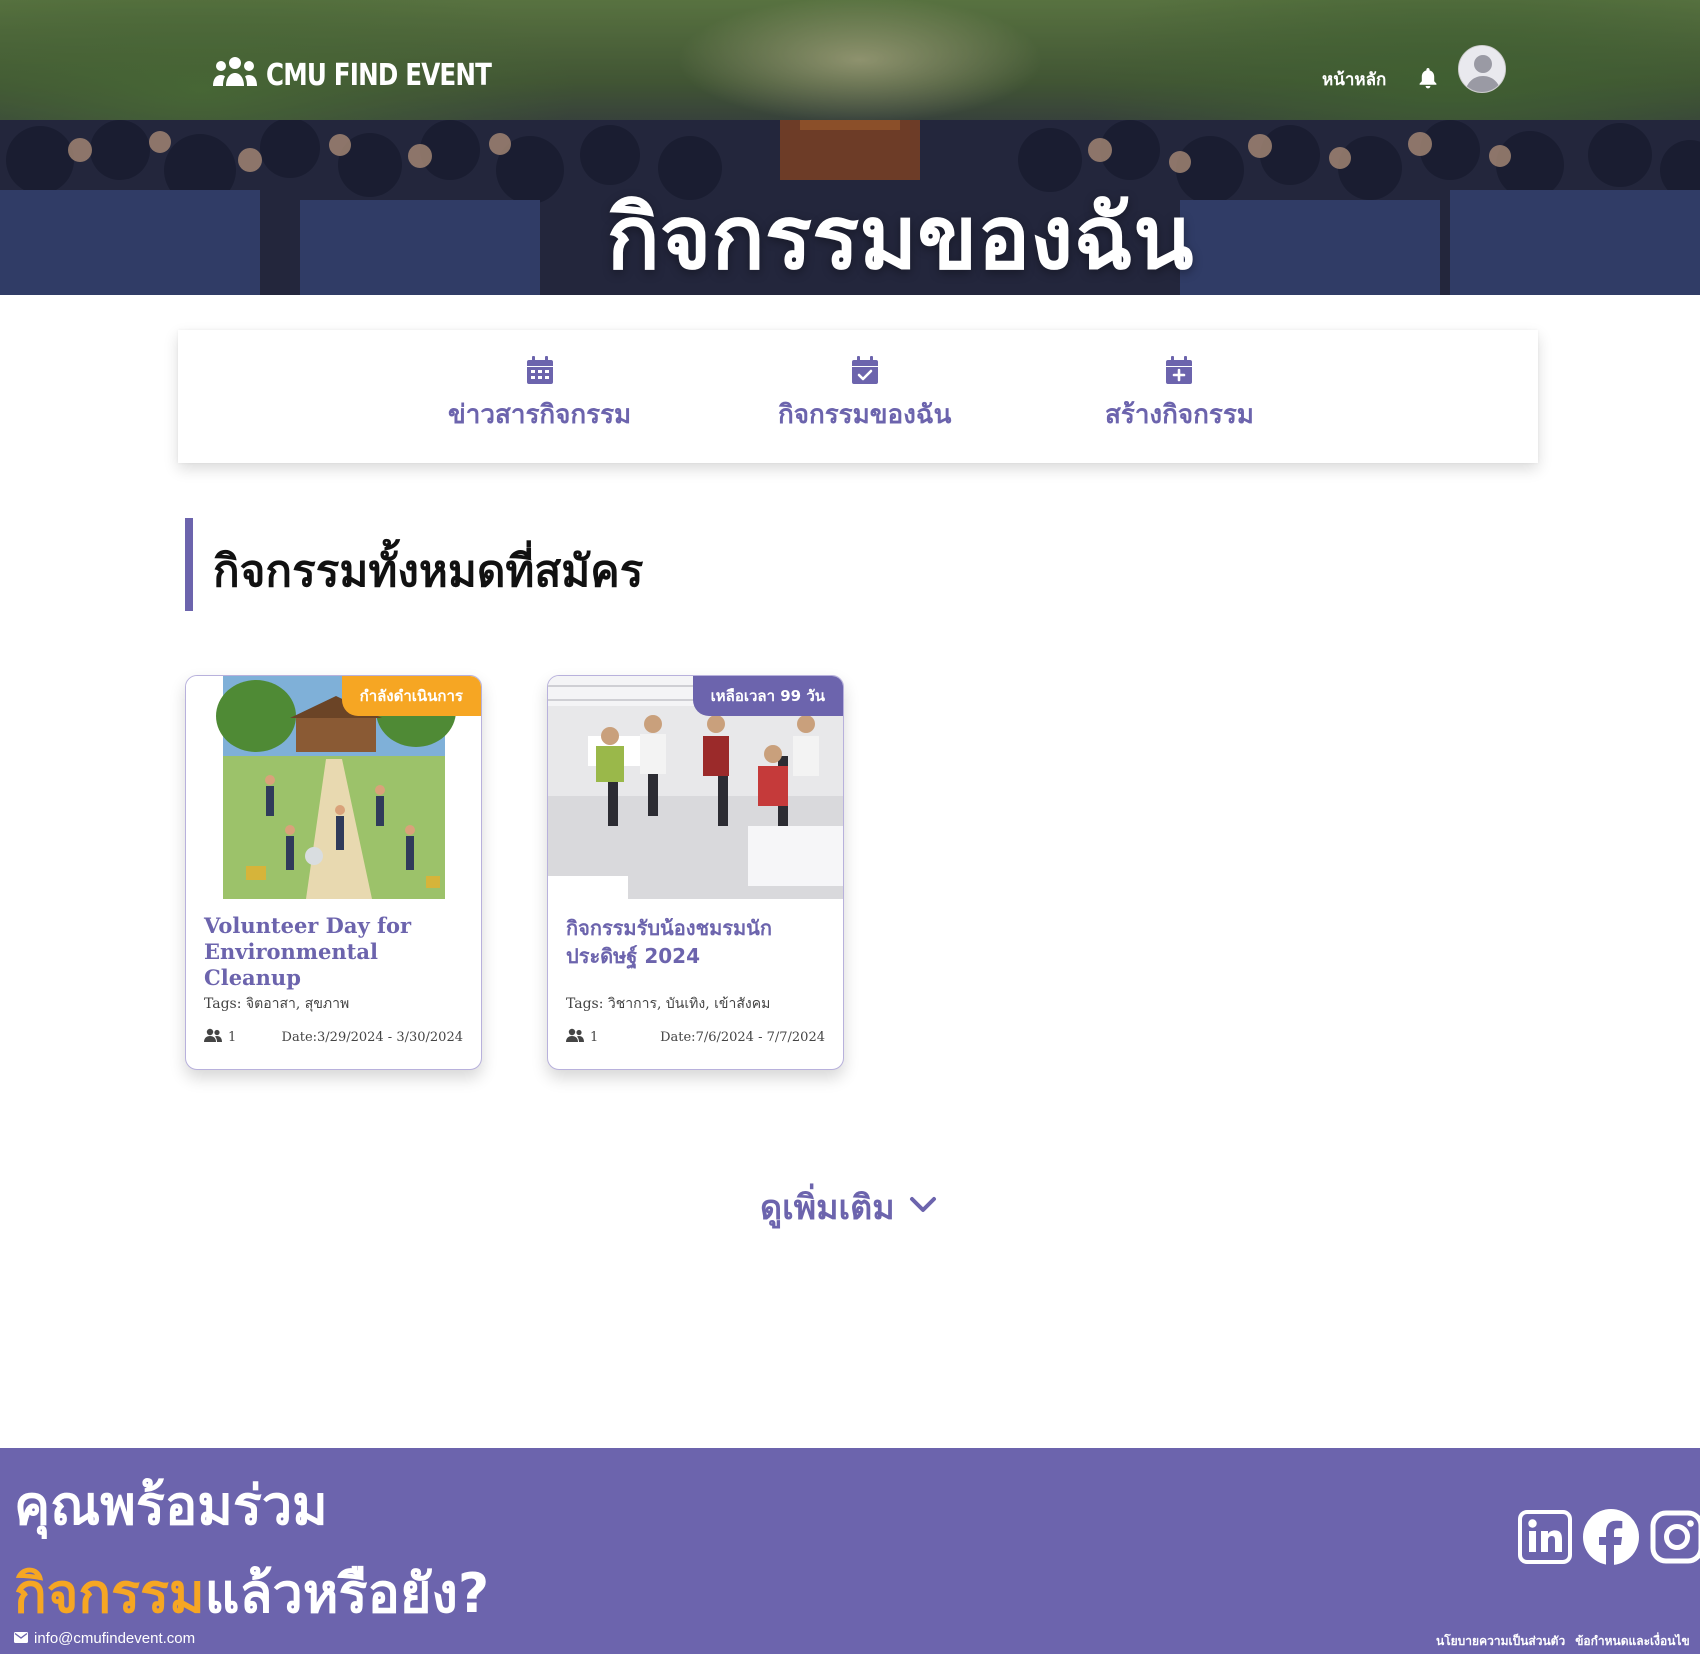 The width and height of the screenshot is (1700, 1654). Describe the element at coordinates (742, 1037) in the screenshot. I see `event-date: Date:7/6/2024 - 7/7/2024` at that location.